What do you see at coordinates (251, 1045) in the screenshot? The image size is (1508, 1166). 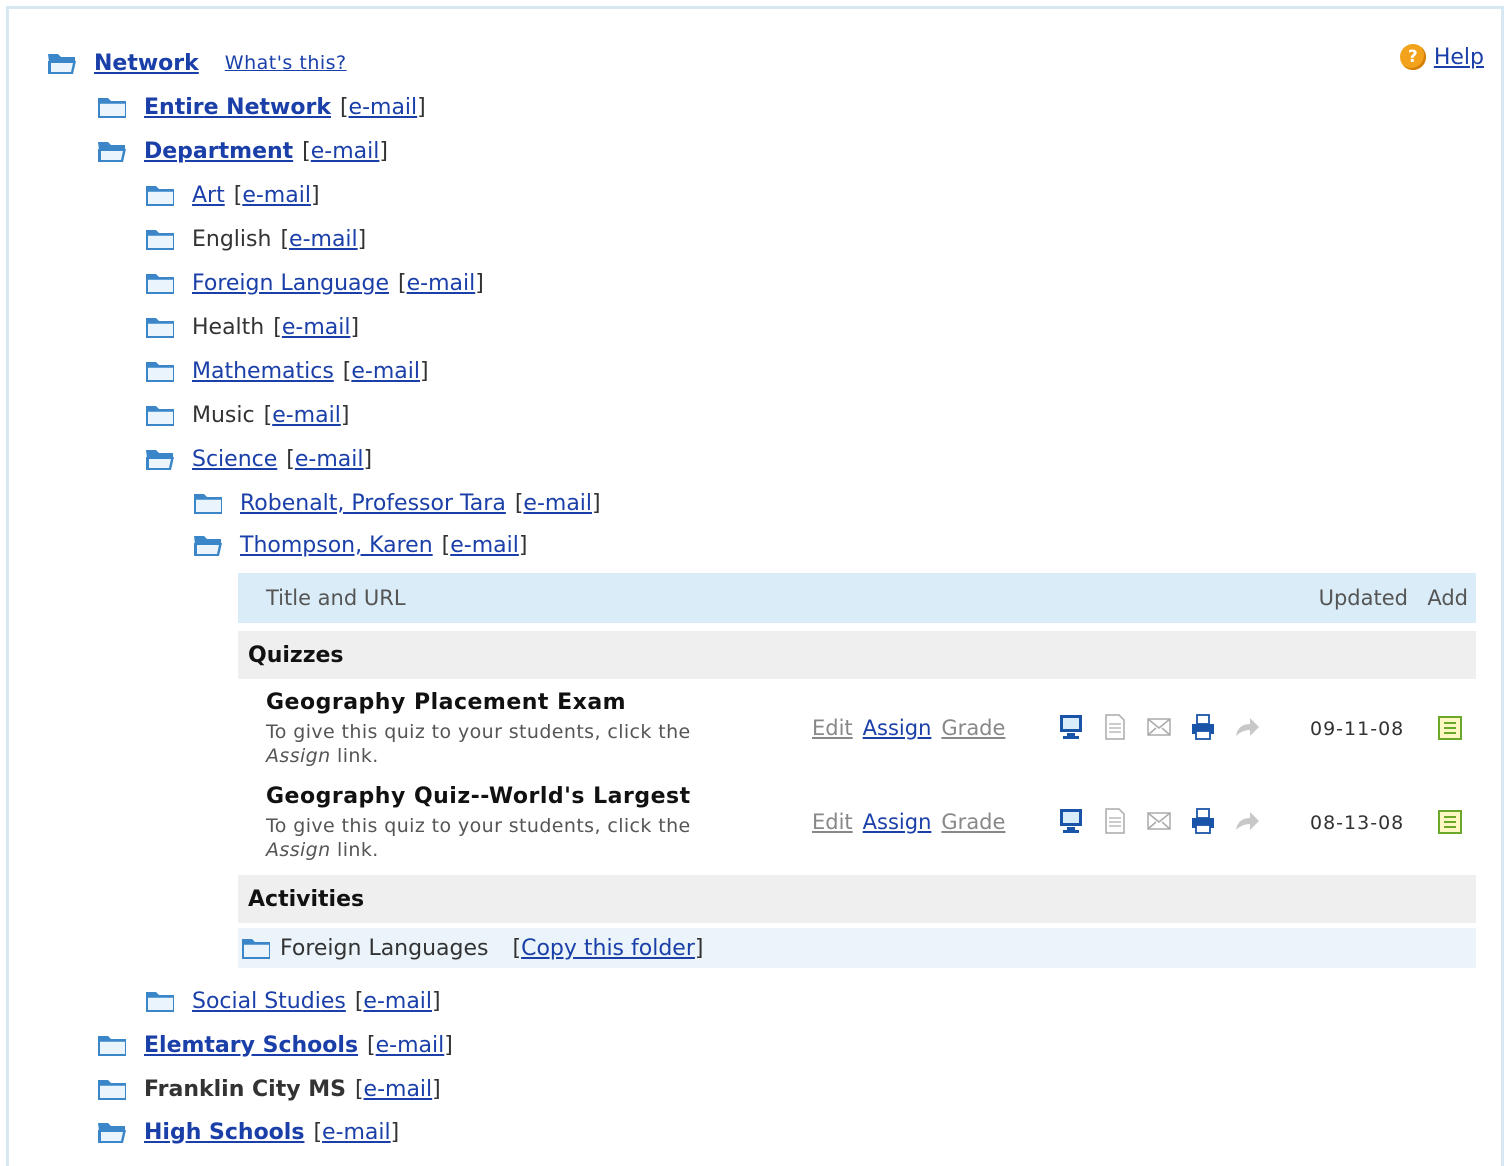 I see `elementary-schools-link: Elemtary Schools` at bounding box center [251, 1045].